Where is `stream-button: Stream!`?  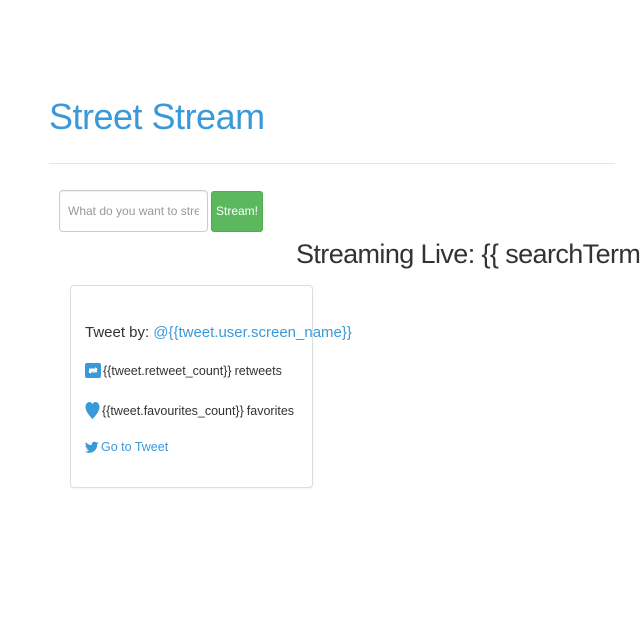 stream-button: Stream! is located at coordinates (237, 211).